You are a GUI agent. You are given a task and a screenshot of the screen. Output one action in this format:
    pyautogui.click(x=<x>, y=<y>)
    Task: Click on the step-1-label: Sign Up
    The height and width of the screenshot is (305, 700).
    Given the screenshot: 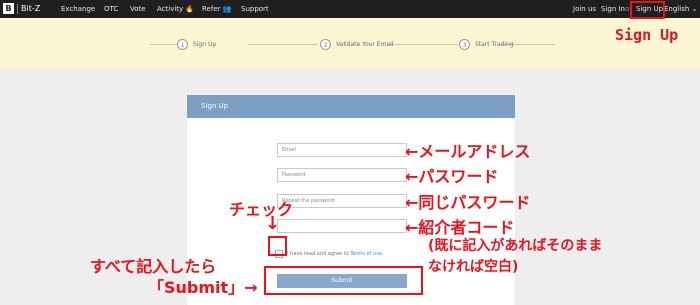 What is the action you would take?
    pyautogui.click(x=205, y=44)
    